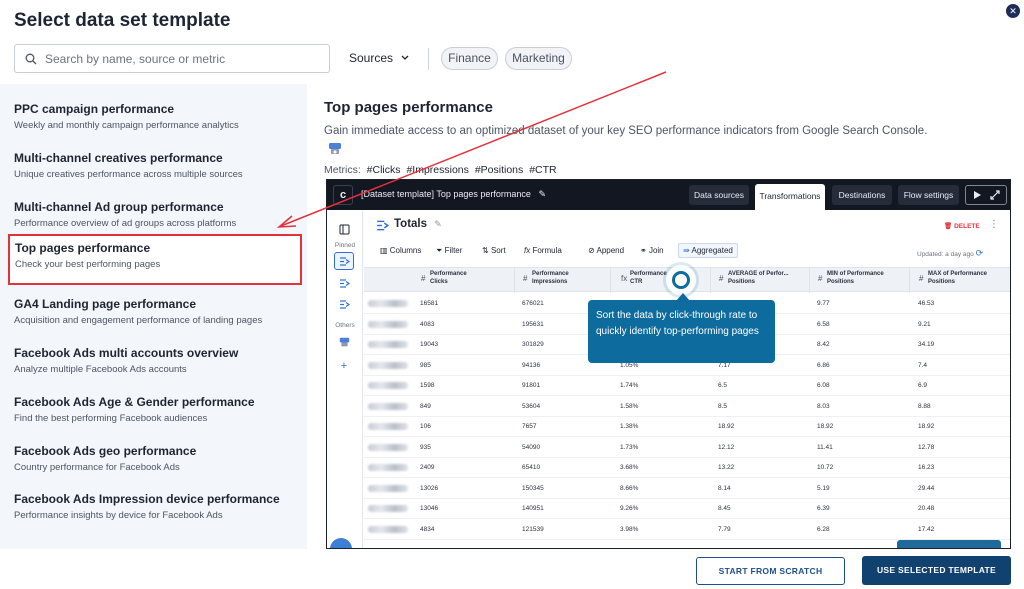  Describe the element at coordinates (823, 344) in the screenshot. I see `table-cell: 8.42` at that location.